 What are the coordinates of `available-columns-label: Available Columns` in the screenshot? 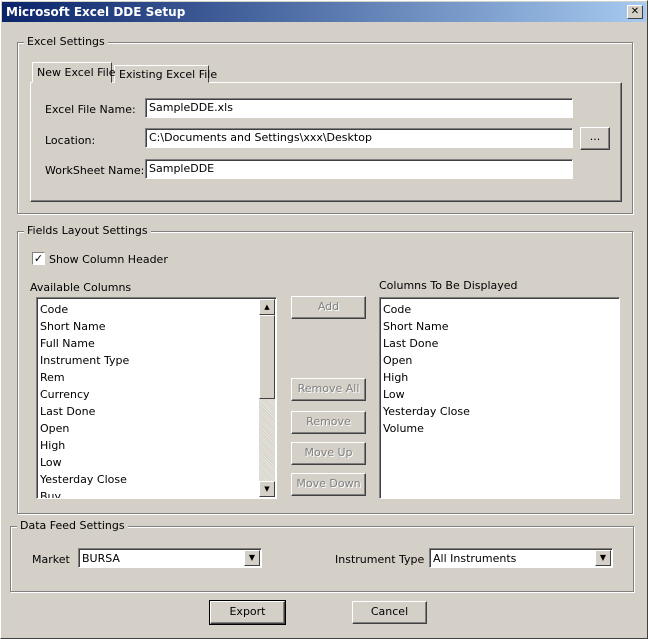 It's located at (81, 287).